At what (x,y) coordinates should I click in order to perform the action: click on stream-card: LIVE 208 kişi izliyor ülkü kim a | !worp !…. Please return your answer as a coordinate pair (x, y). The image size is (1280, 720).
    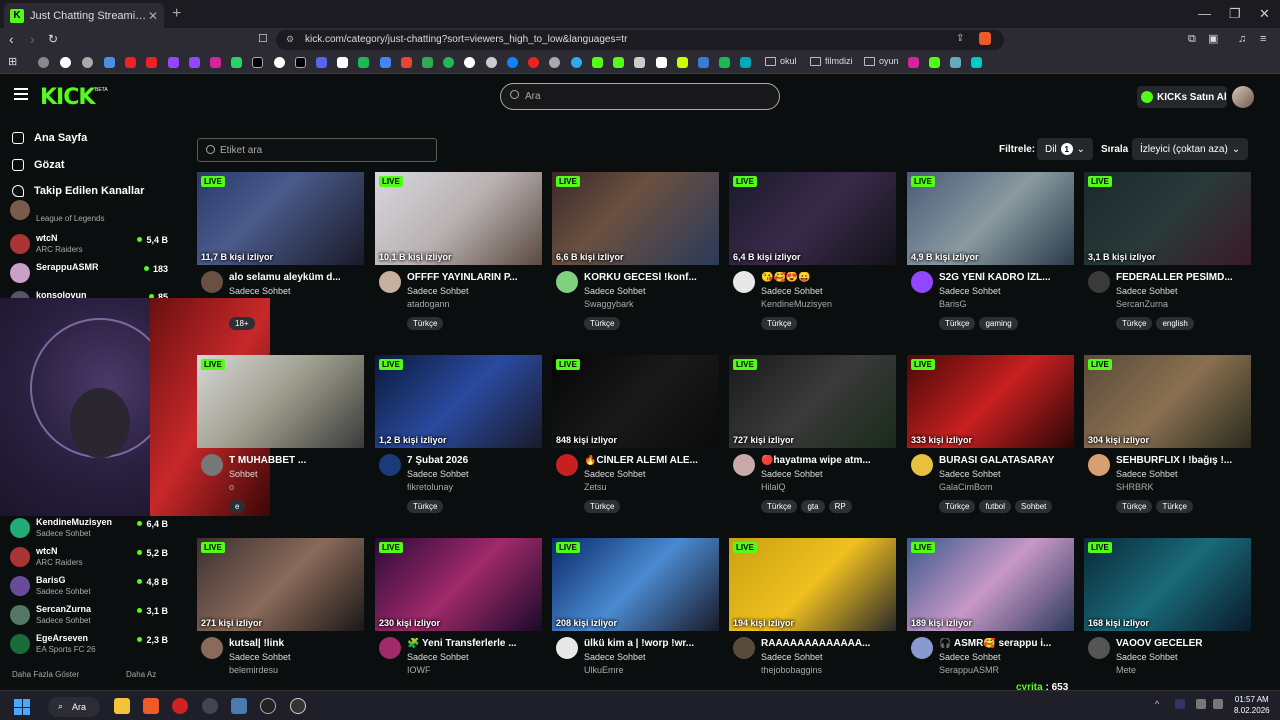
    Looking at the image, I should click on (635, 614).